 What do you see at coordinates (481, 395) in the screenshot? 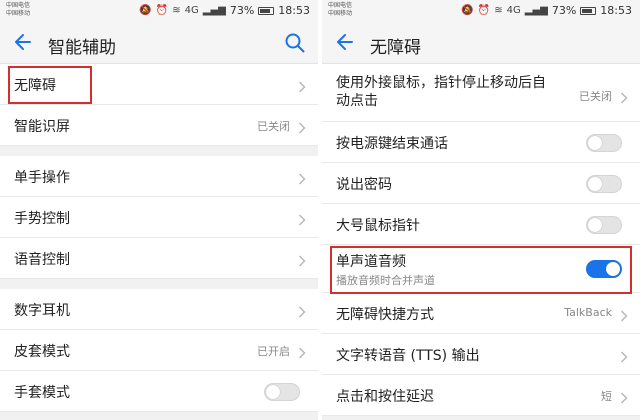
I see `settings-item-touch-hold-delay: 点击和按住延迟 短` at bounding box center [481, 395].